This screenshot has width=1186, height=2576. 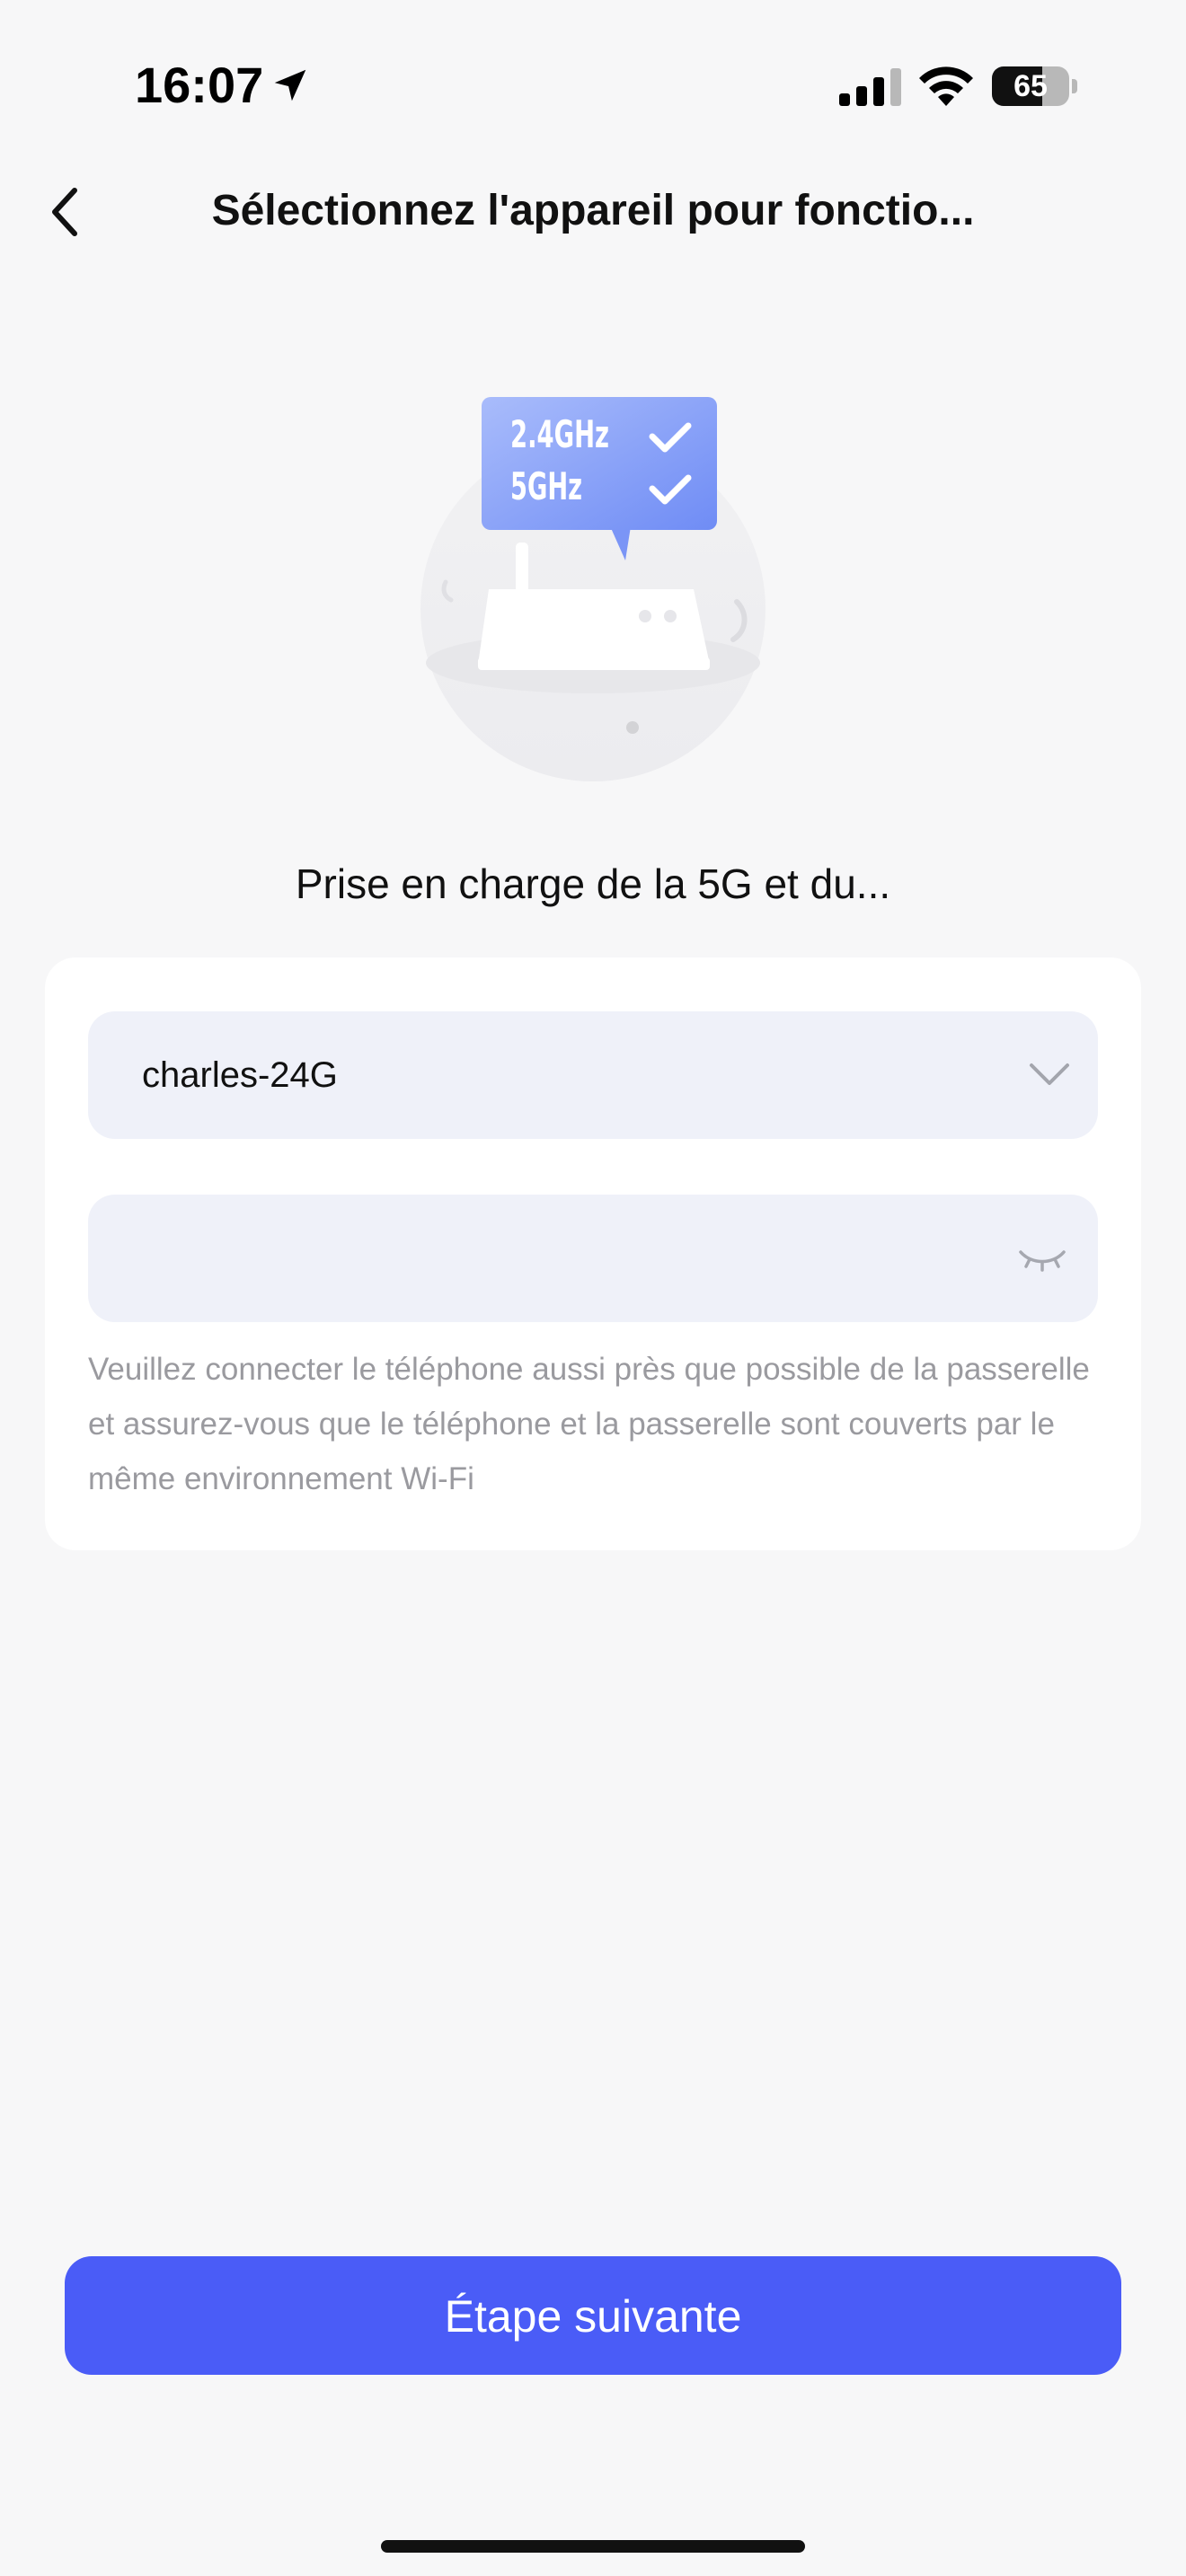 I want to click on status-bar: 16:07 65, so click(x=593, y=85).